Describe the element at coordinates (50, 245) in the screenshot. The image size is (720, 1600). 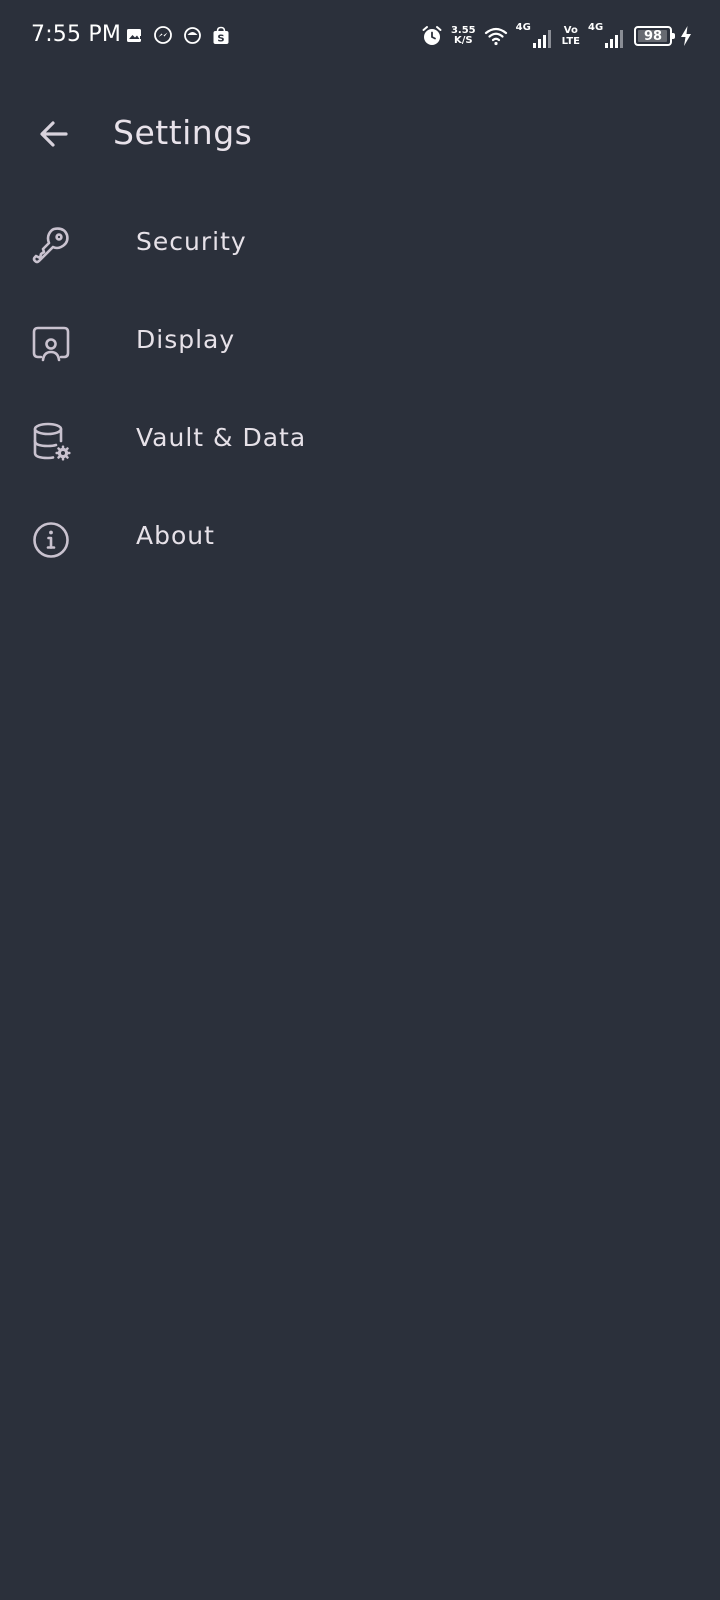
I see `key-icon` at that location.